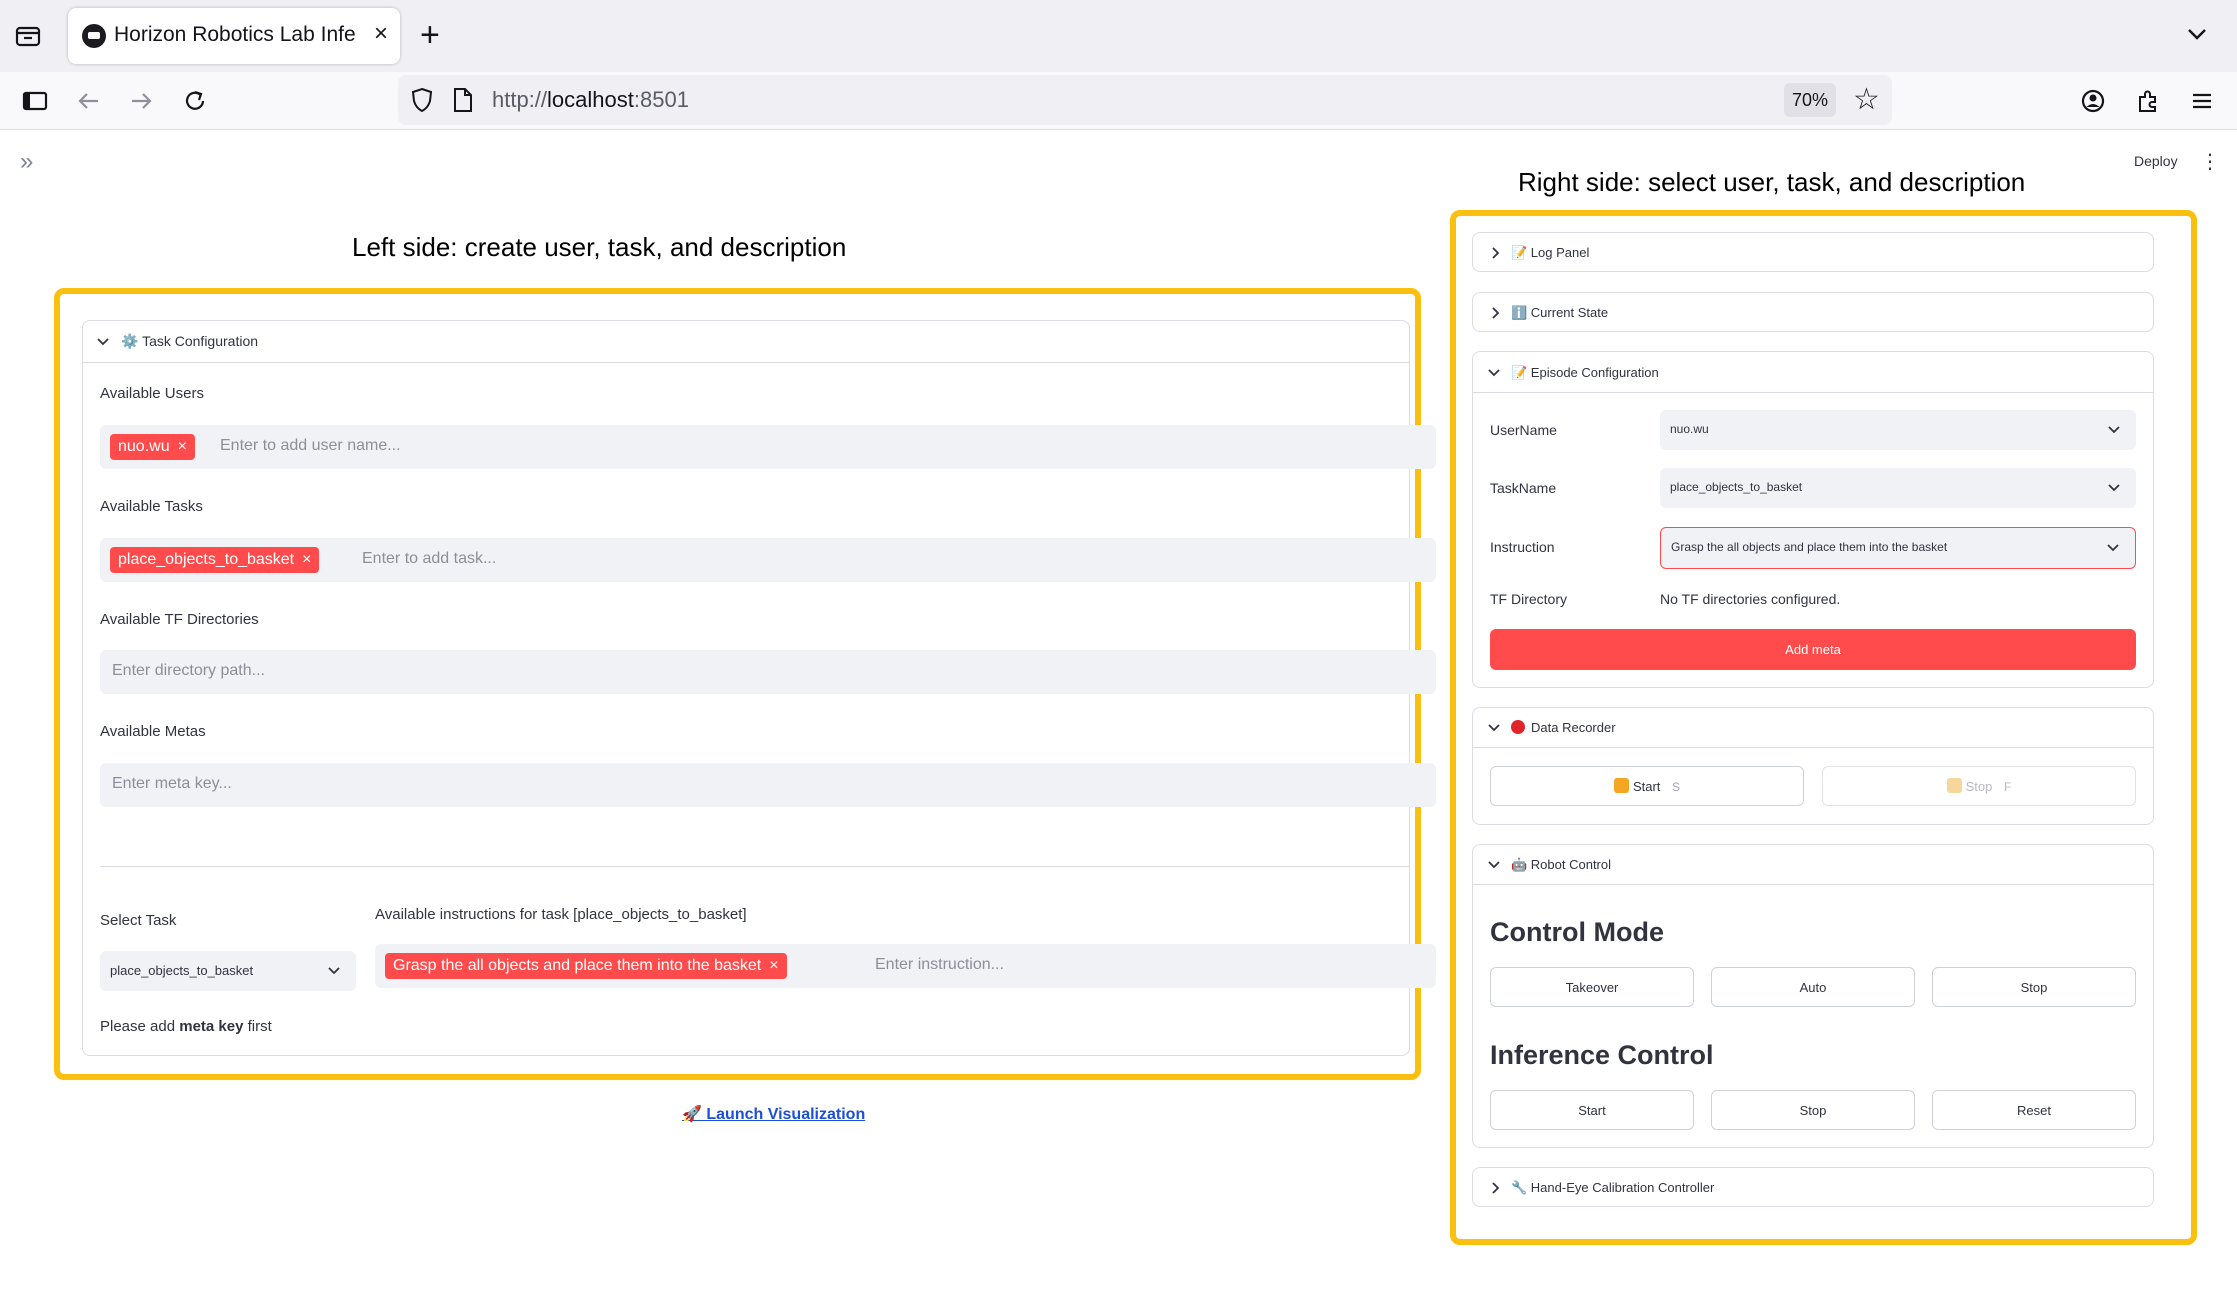 The height and width of the screenshot is (1304, 2237). Describe the element at coordinates (2148, 101) in the screenshot. I see `extensions-icon` at that location.